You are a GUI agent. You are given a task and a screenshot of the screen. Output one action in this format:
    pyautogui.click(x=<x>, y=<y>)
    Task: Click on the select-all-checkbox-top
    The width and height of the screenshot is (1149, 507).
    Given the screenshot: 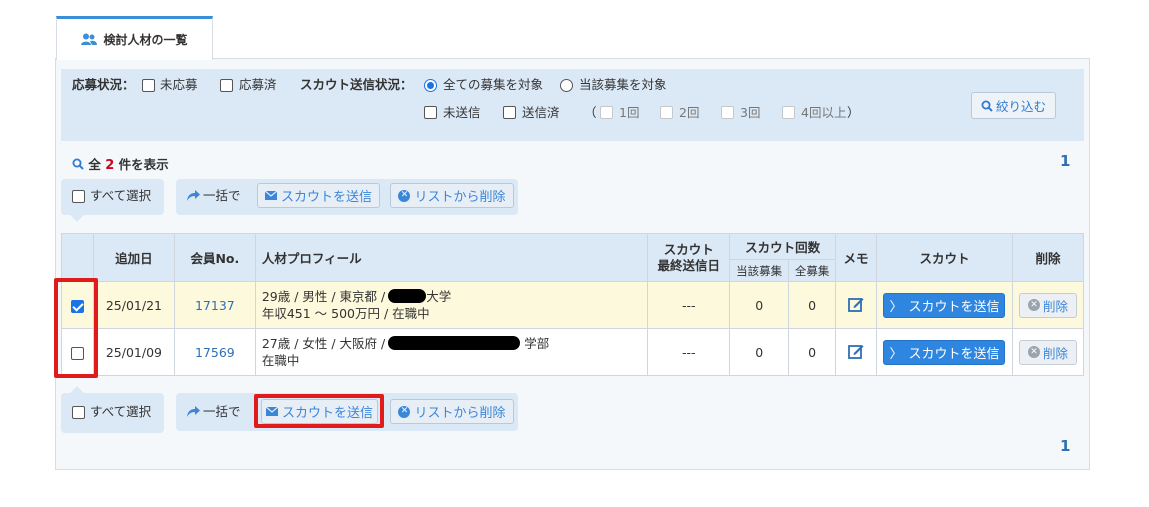 What is the action you would take?
    pyautogui.click(x=78, y=196)
    